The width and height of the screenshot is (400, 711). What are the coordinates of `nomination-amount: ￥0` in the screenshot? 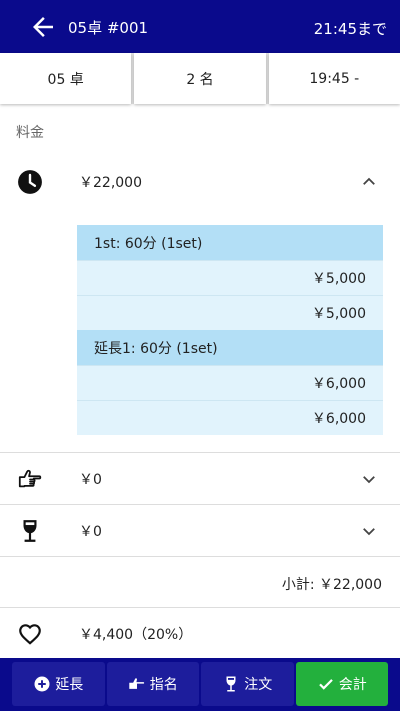 It's located at (90, 480).